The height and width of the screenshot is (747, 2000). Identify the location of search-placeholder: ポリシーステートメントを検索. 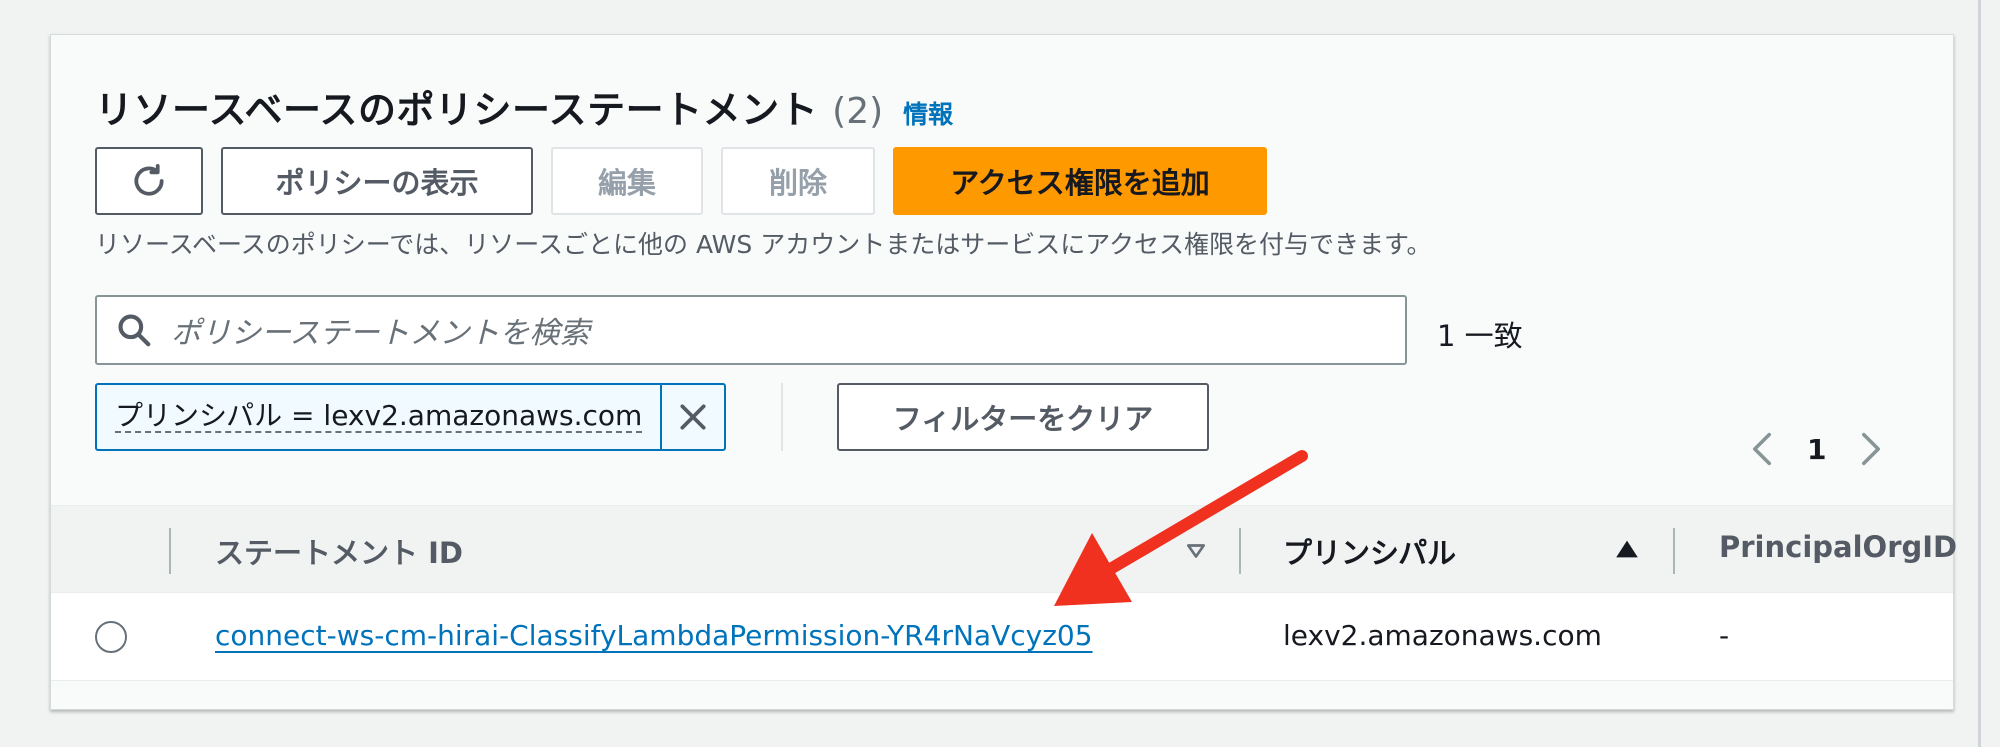
(380, 333).